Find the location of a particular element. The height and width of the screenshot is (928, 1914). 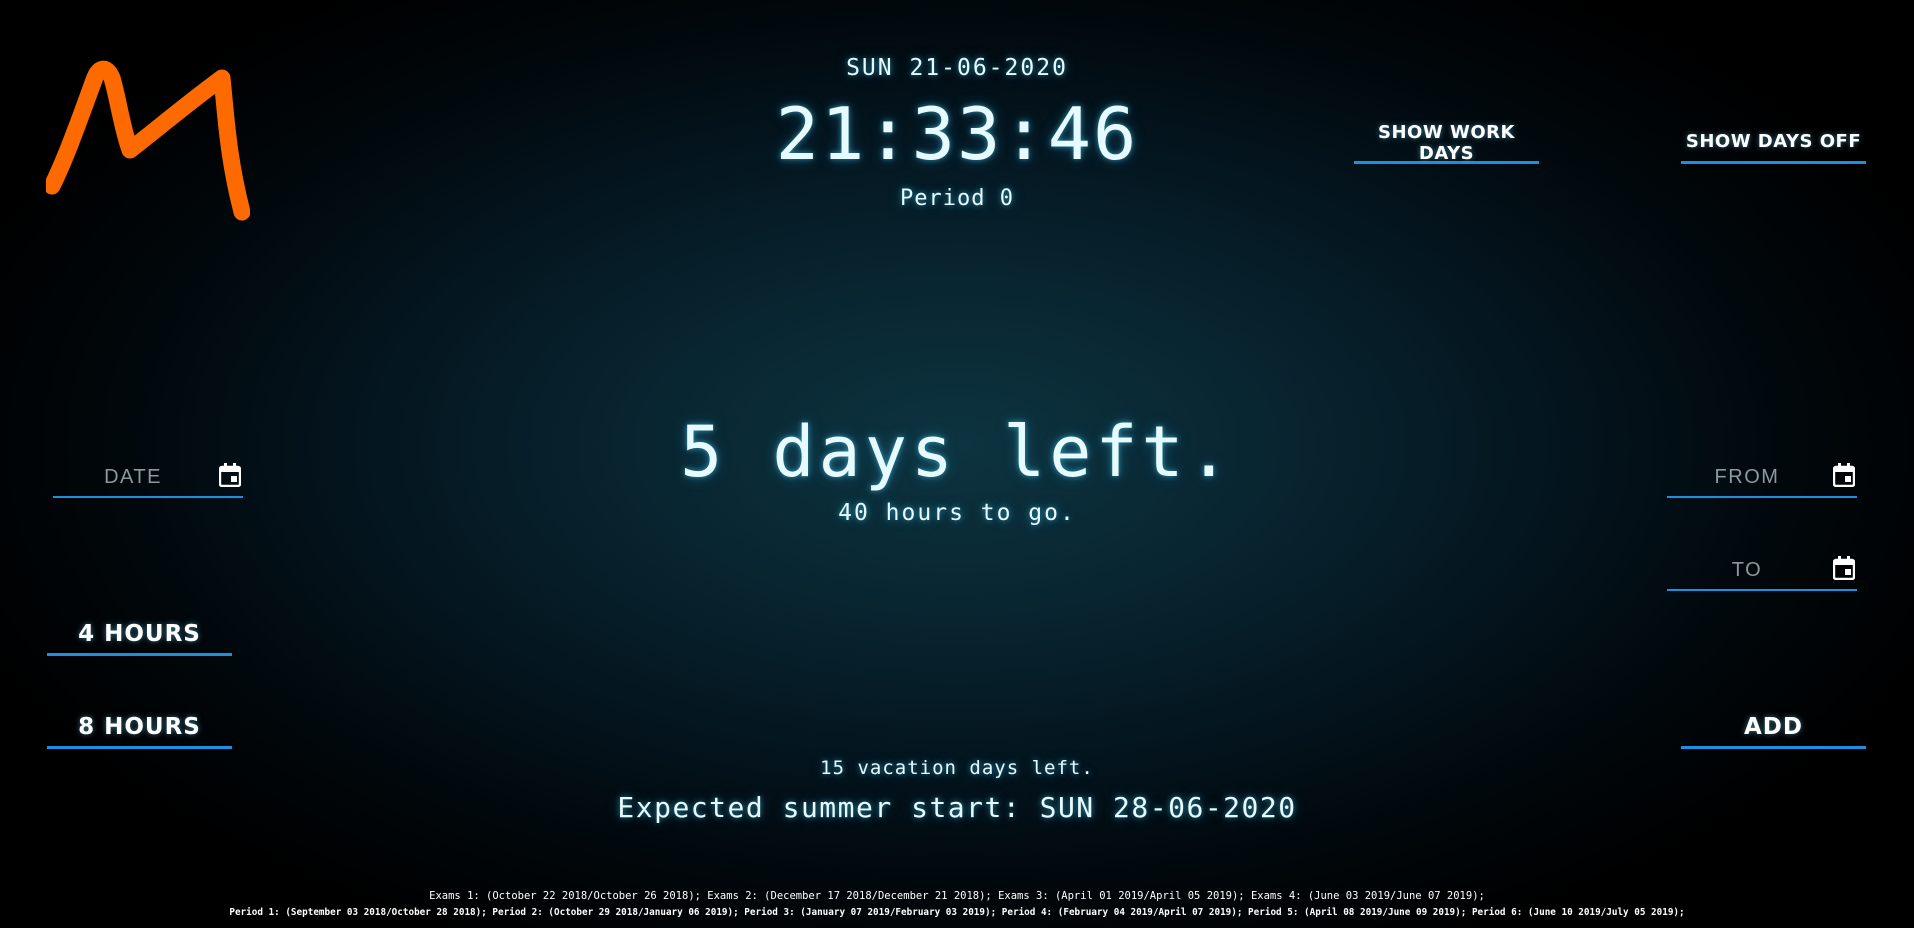

days-left-text: 5 days left. is located at coordinates (957, 452).